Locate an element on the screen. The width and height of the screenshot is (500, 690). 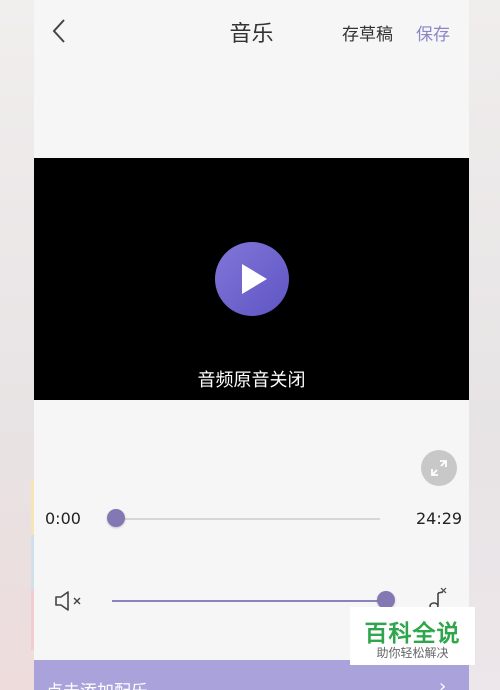
save-button: 保存 is located at coordinates (433, 32).